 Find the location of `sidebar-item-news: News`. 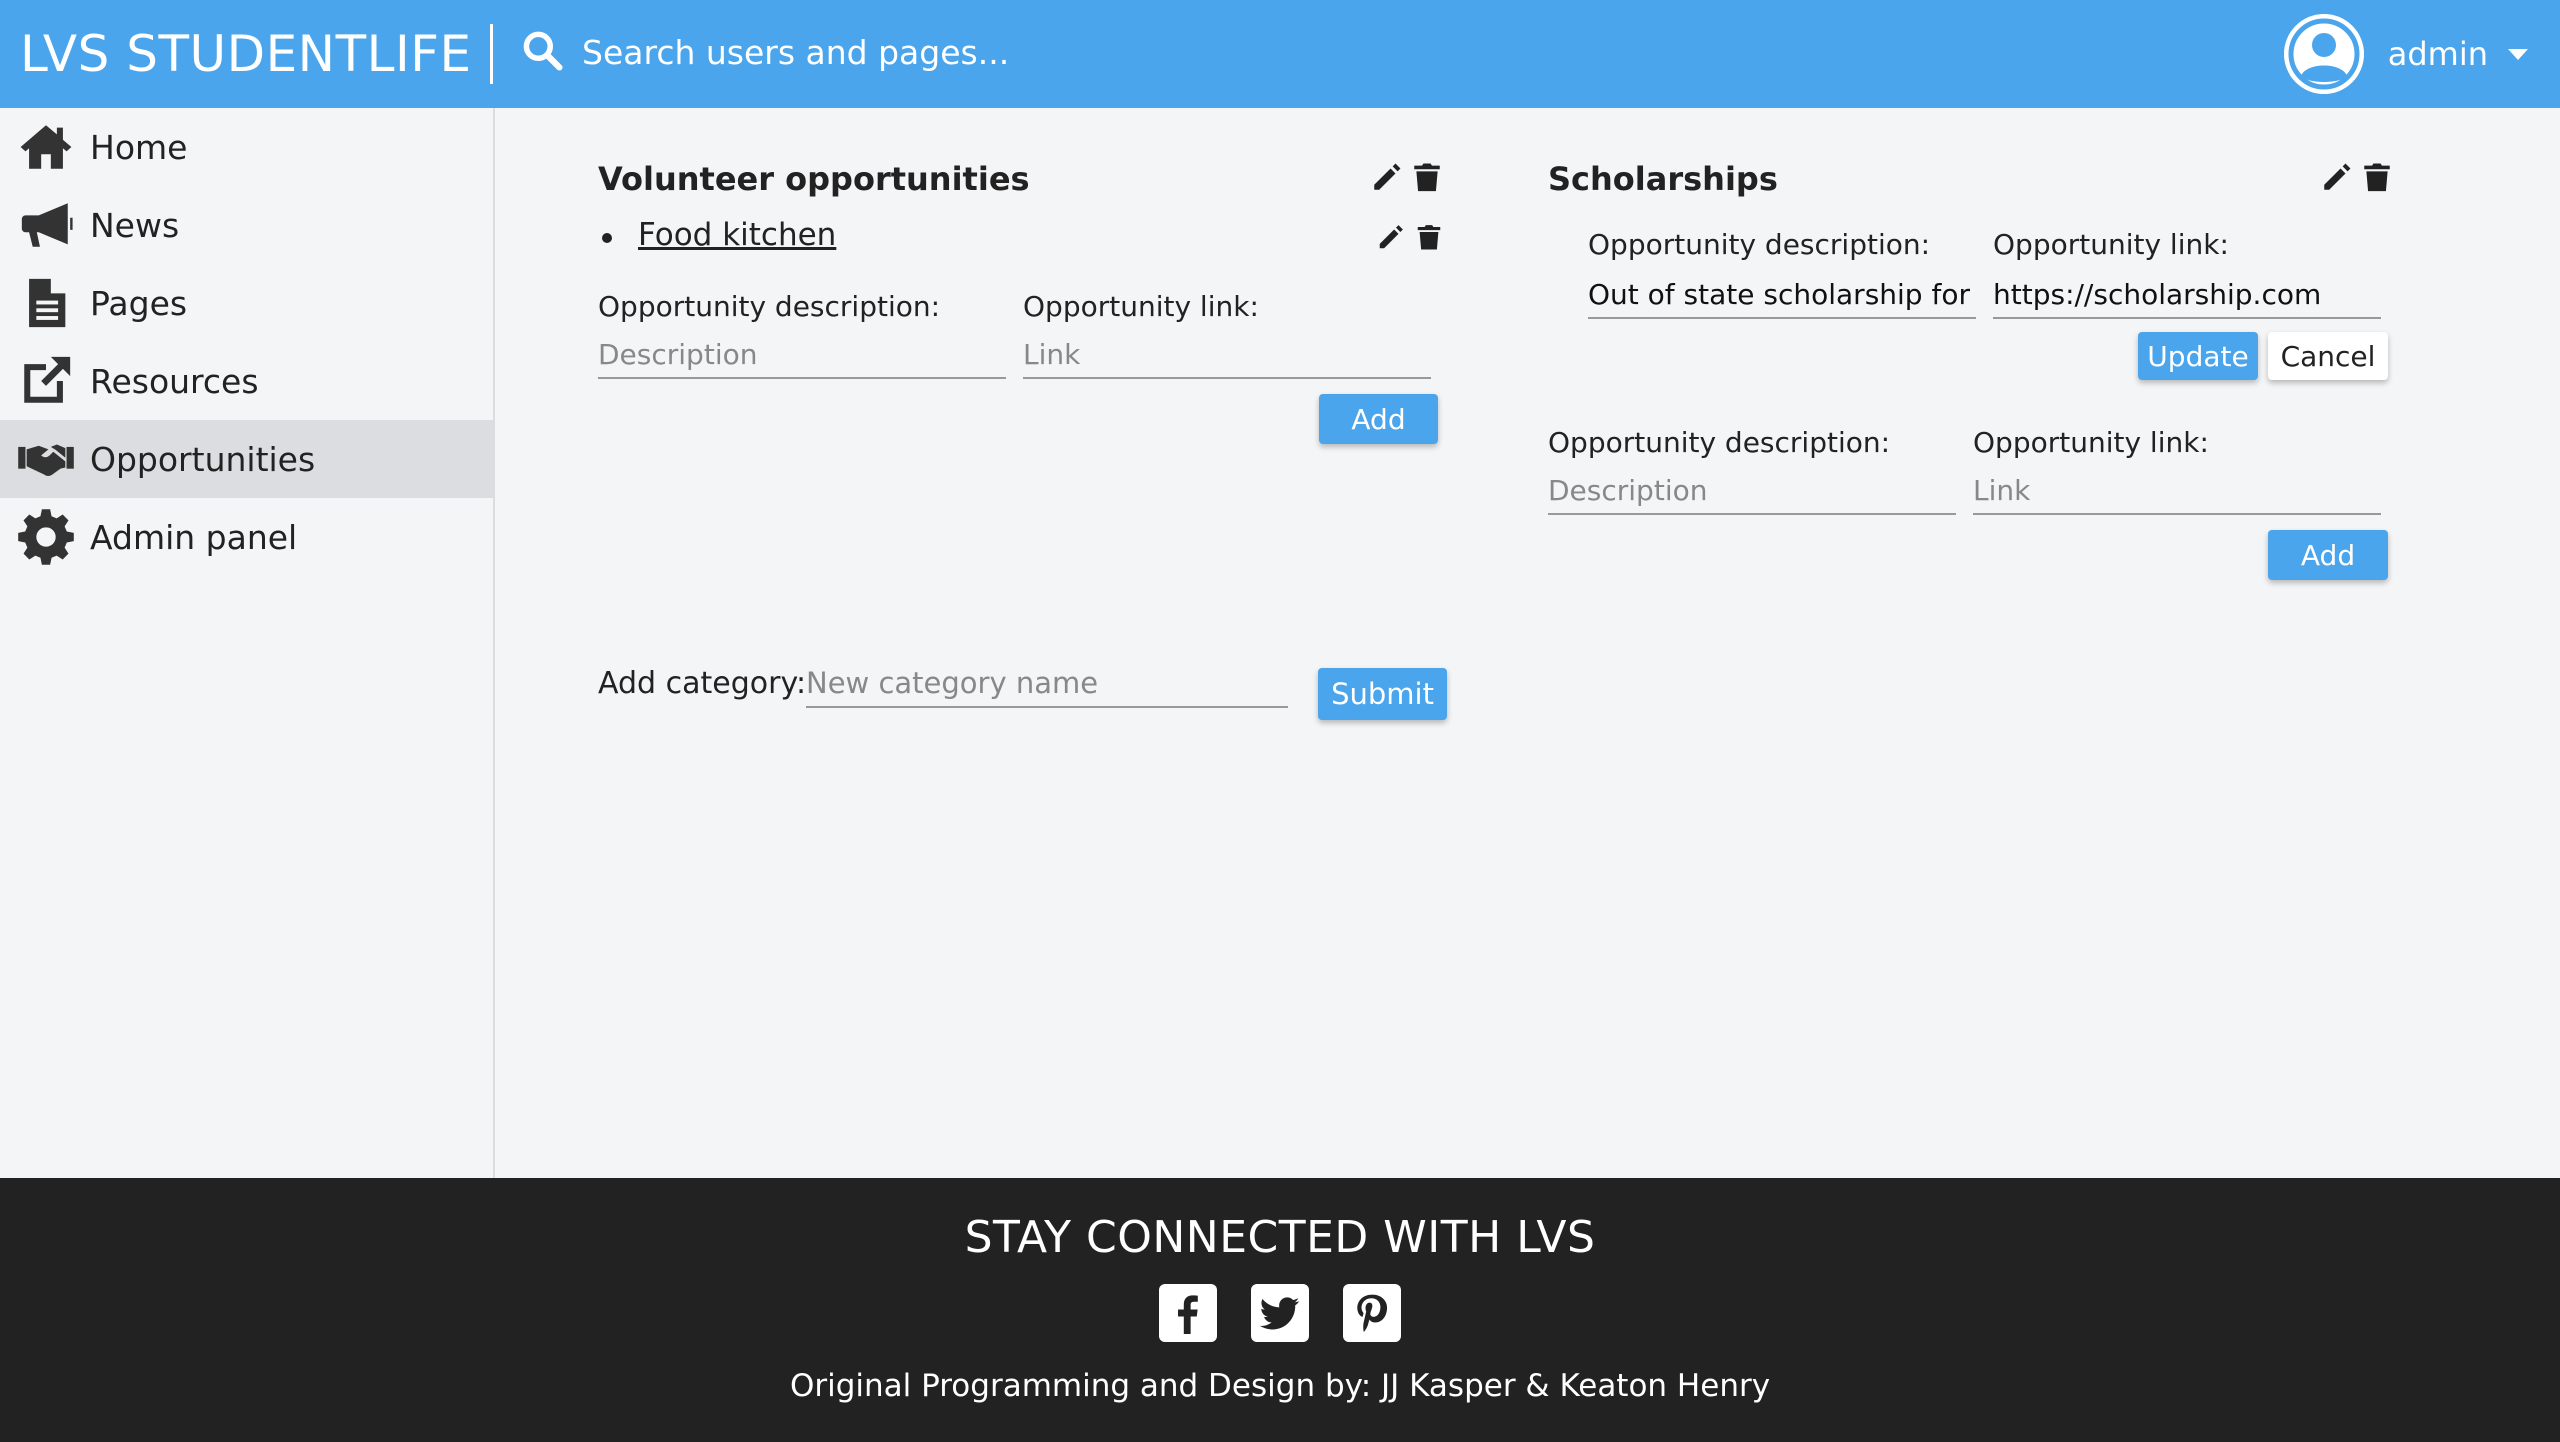

sidebar-item-news: News is located at coordinates (246, 225).